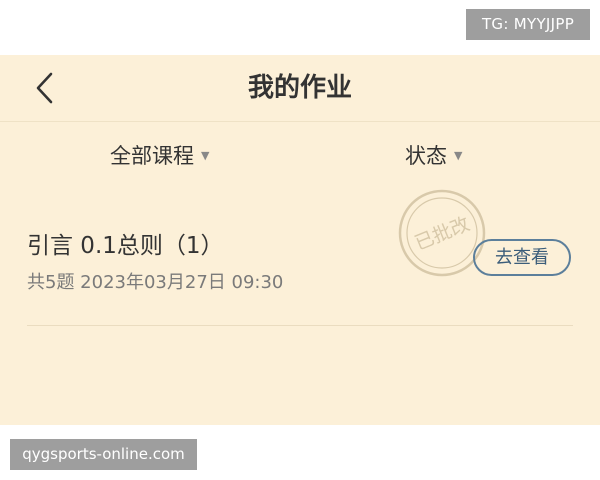 The width and height of the screenshot is (600, 480). What do you see at coordinates (442, 234) in the screenshot?
I see `graded-stamp-text: 已批改` at bounding box center [442, 234].